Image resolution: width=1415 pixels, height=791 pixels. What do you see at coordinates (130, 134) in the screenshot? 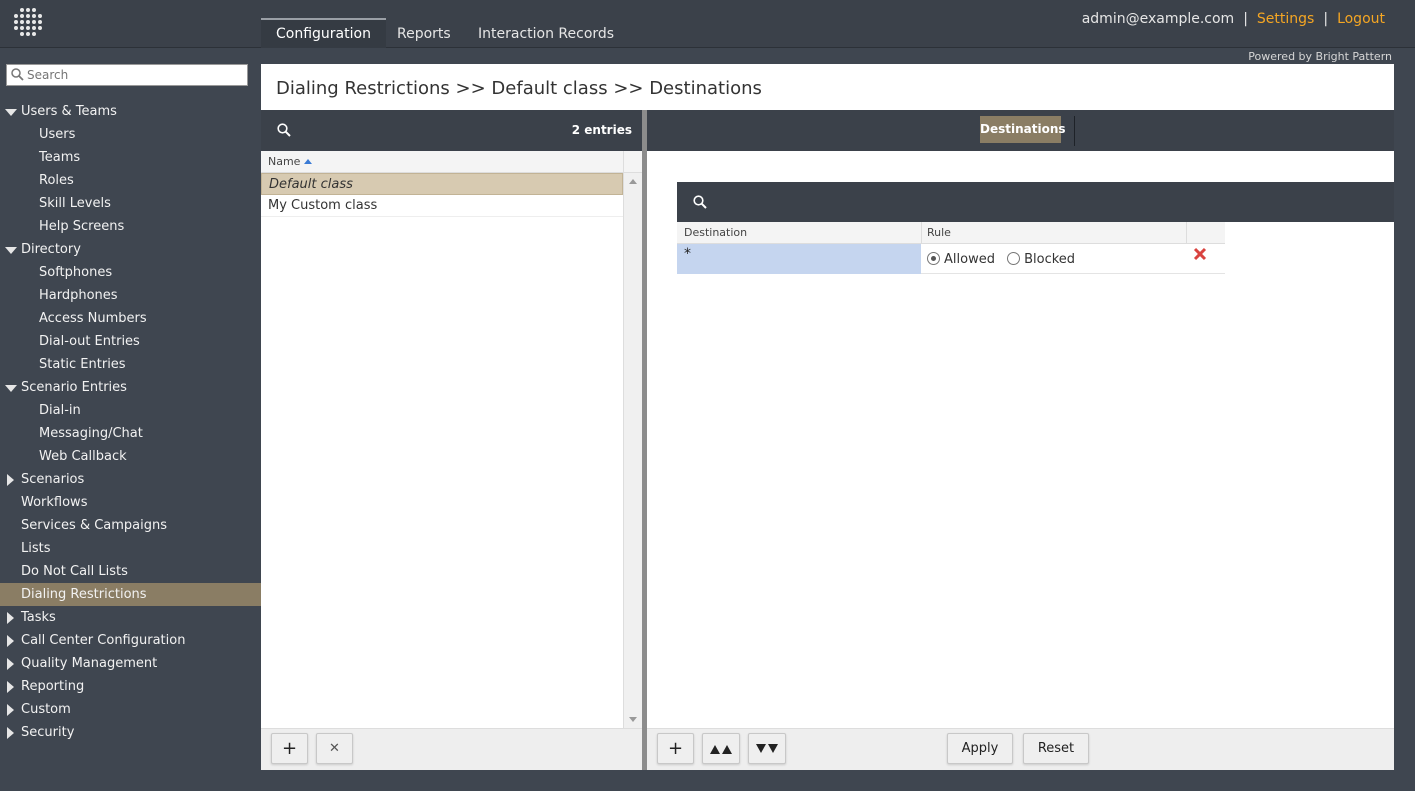
I see `sidebar-item-users: Users` at bounding box center [130, 134].